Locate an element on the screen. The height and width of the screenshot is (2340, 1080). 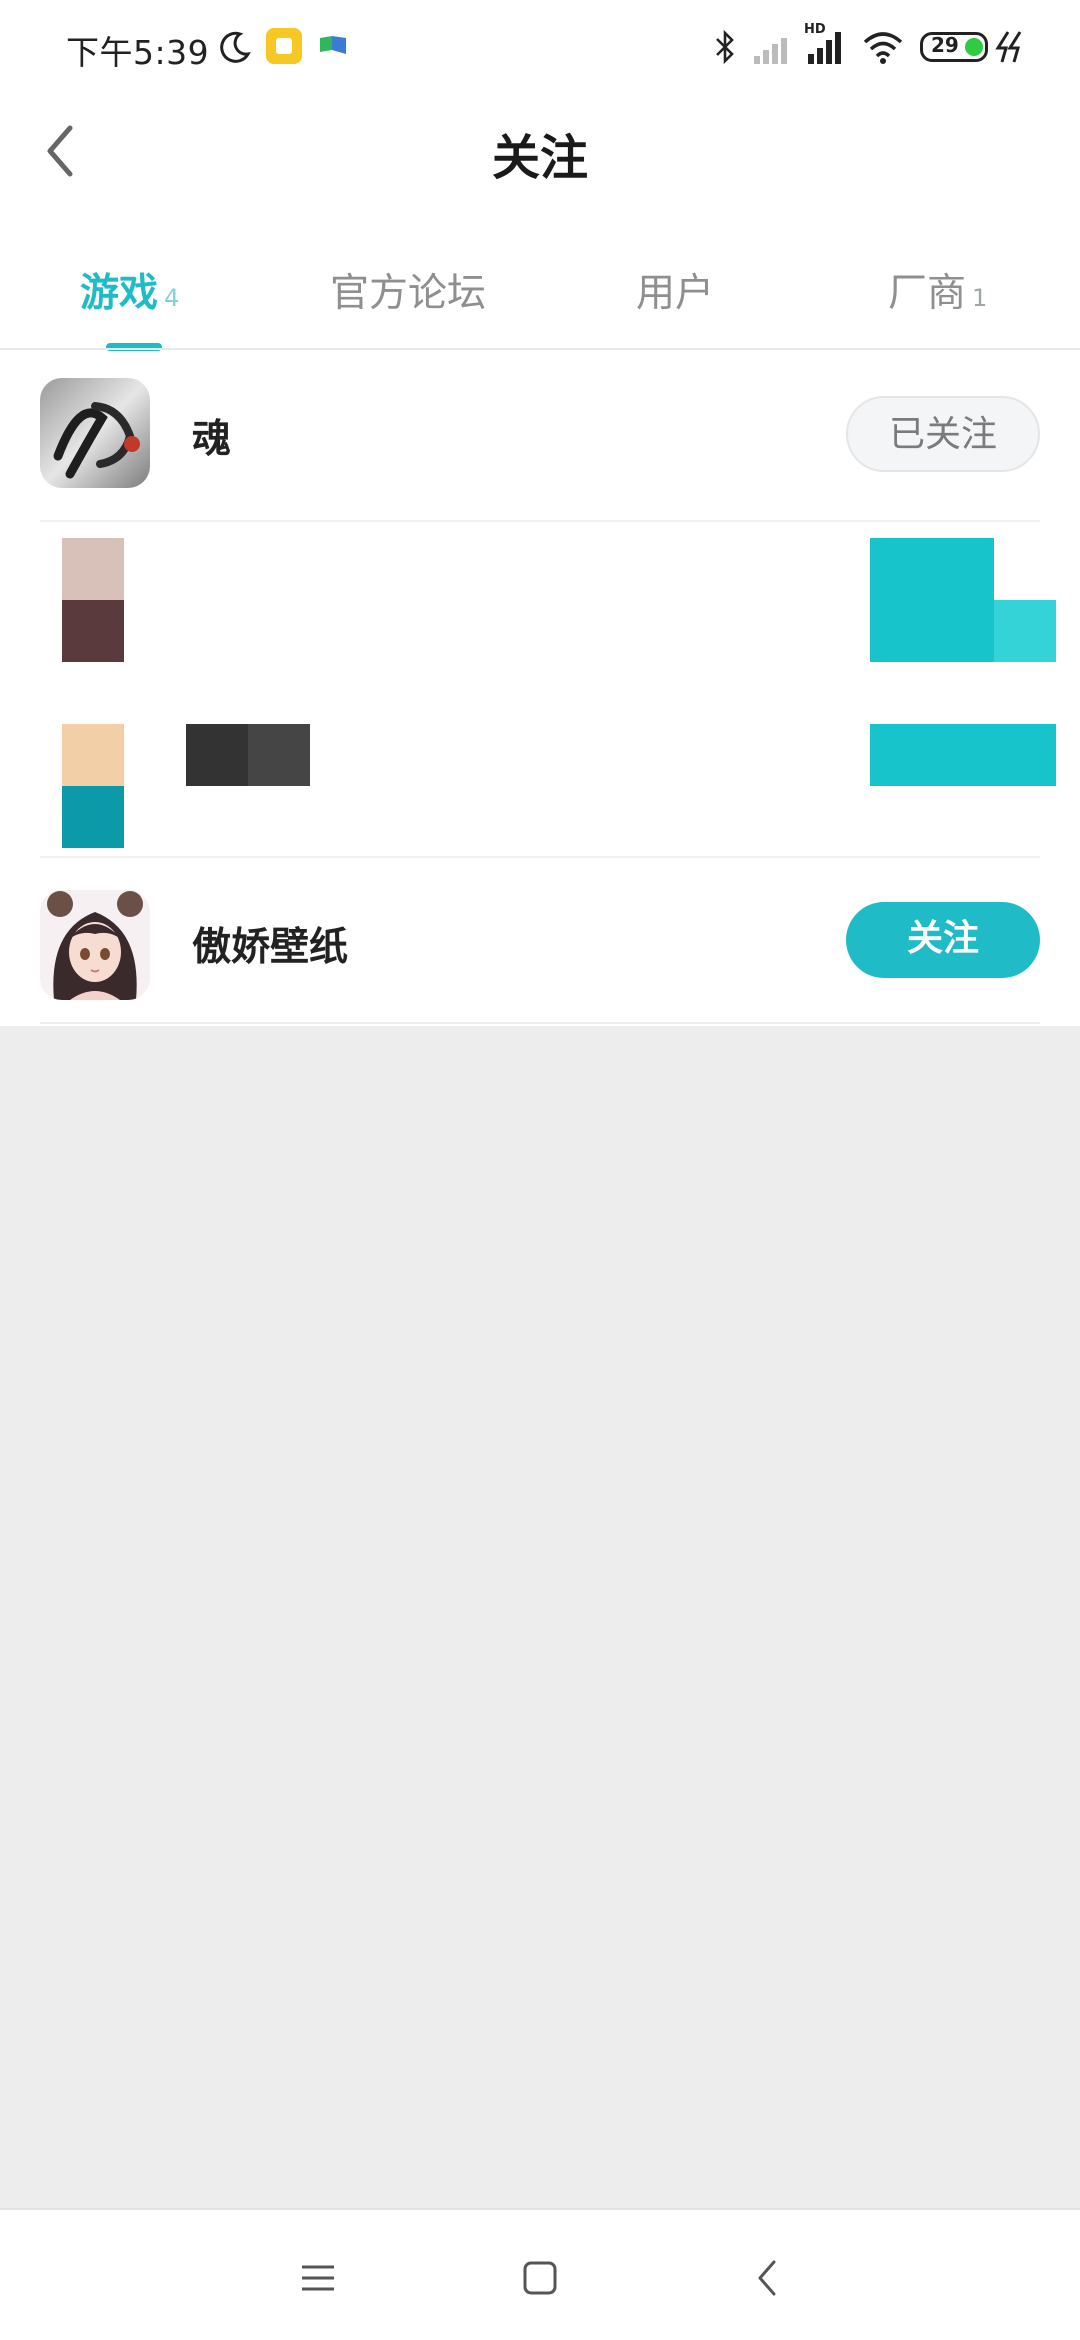
wallpaper-avatar is located at coordinates (95, 945).